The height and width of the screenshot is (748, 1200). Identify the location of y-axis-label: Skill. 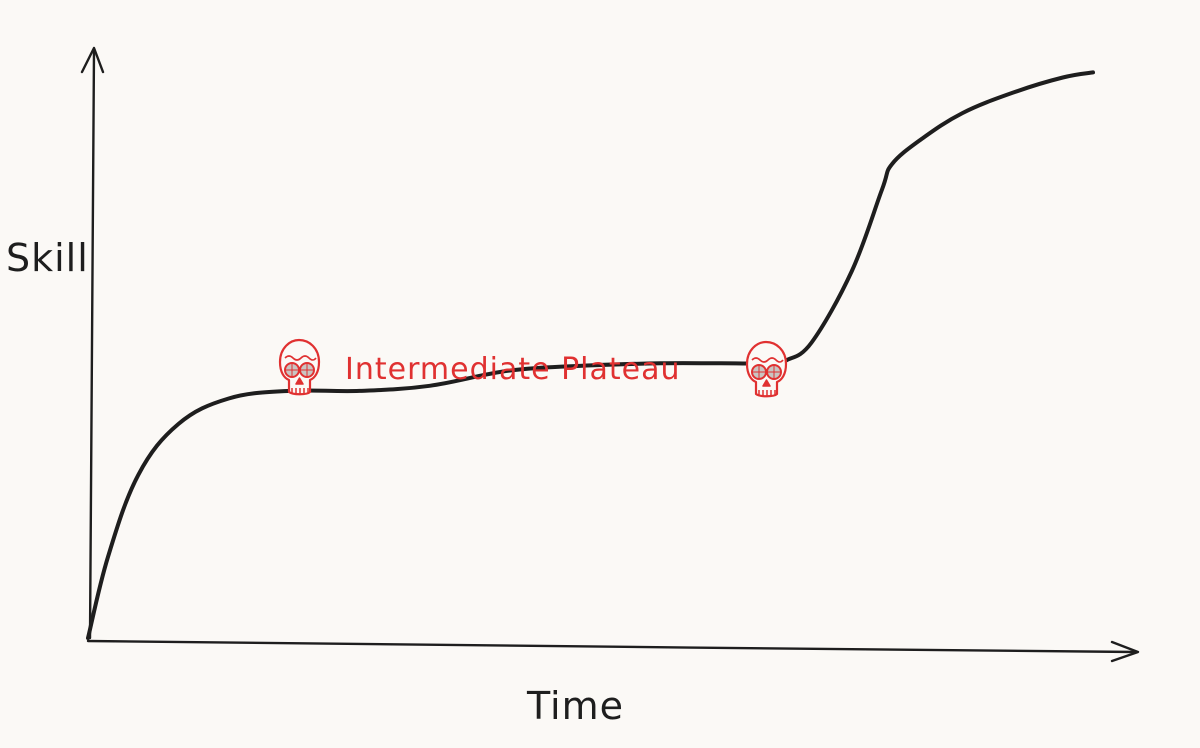
(47, 258).